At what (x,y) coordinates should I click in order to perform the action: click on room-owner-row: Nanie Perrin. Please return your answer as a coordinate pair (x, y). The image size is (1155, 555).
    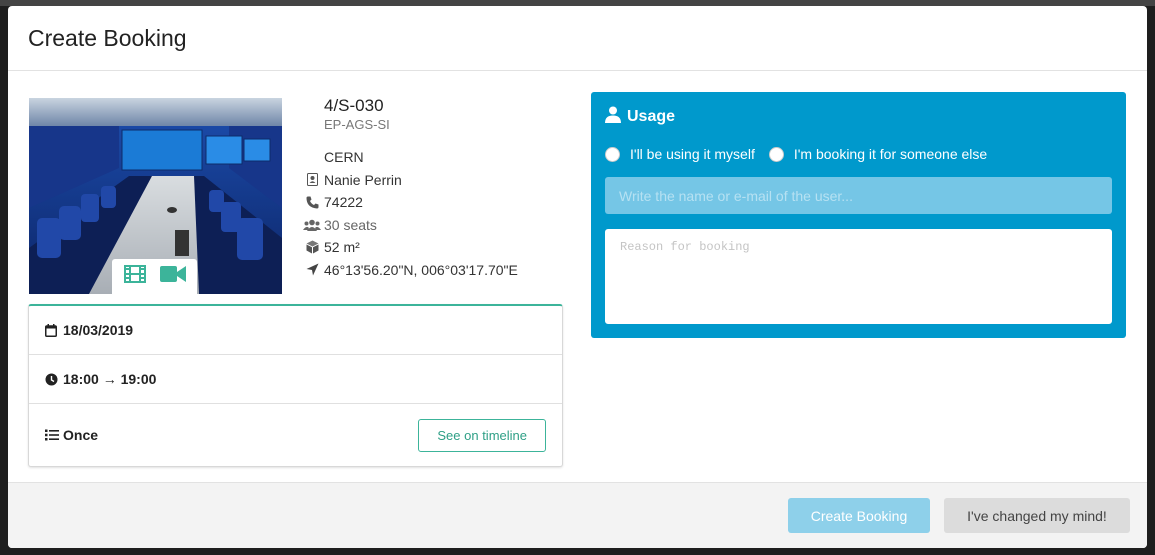
    Looking at the image, I should click on (435, 180).